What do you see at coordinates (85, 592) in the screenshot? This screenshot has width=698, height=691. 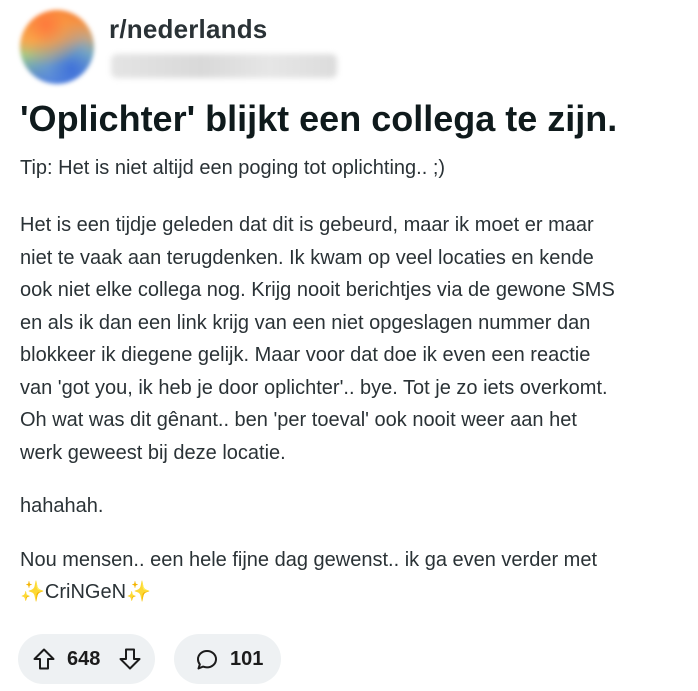 I see `body-line: ✨CriNGeN✨` at bounding box center [85, 592].